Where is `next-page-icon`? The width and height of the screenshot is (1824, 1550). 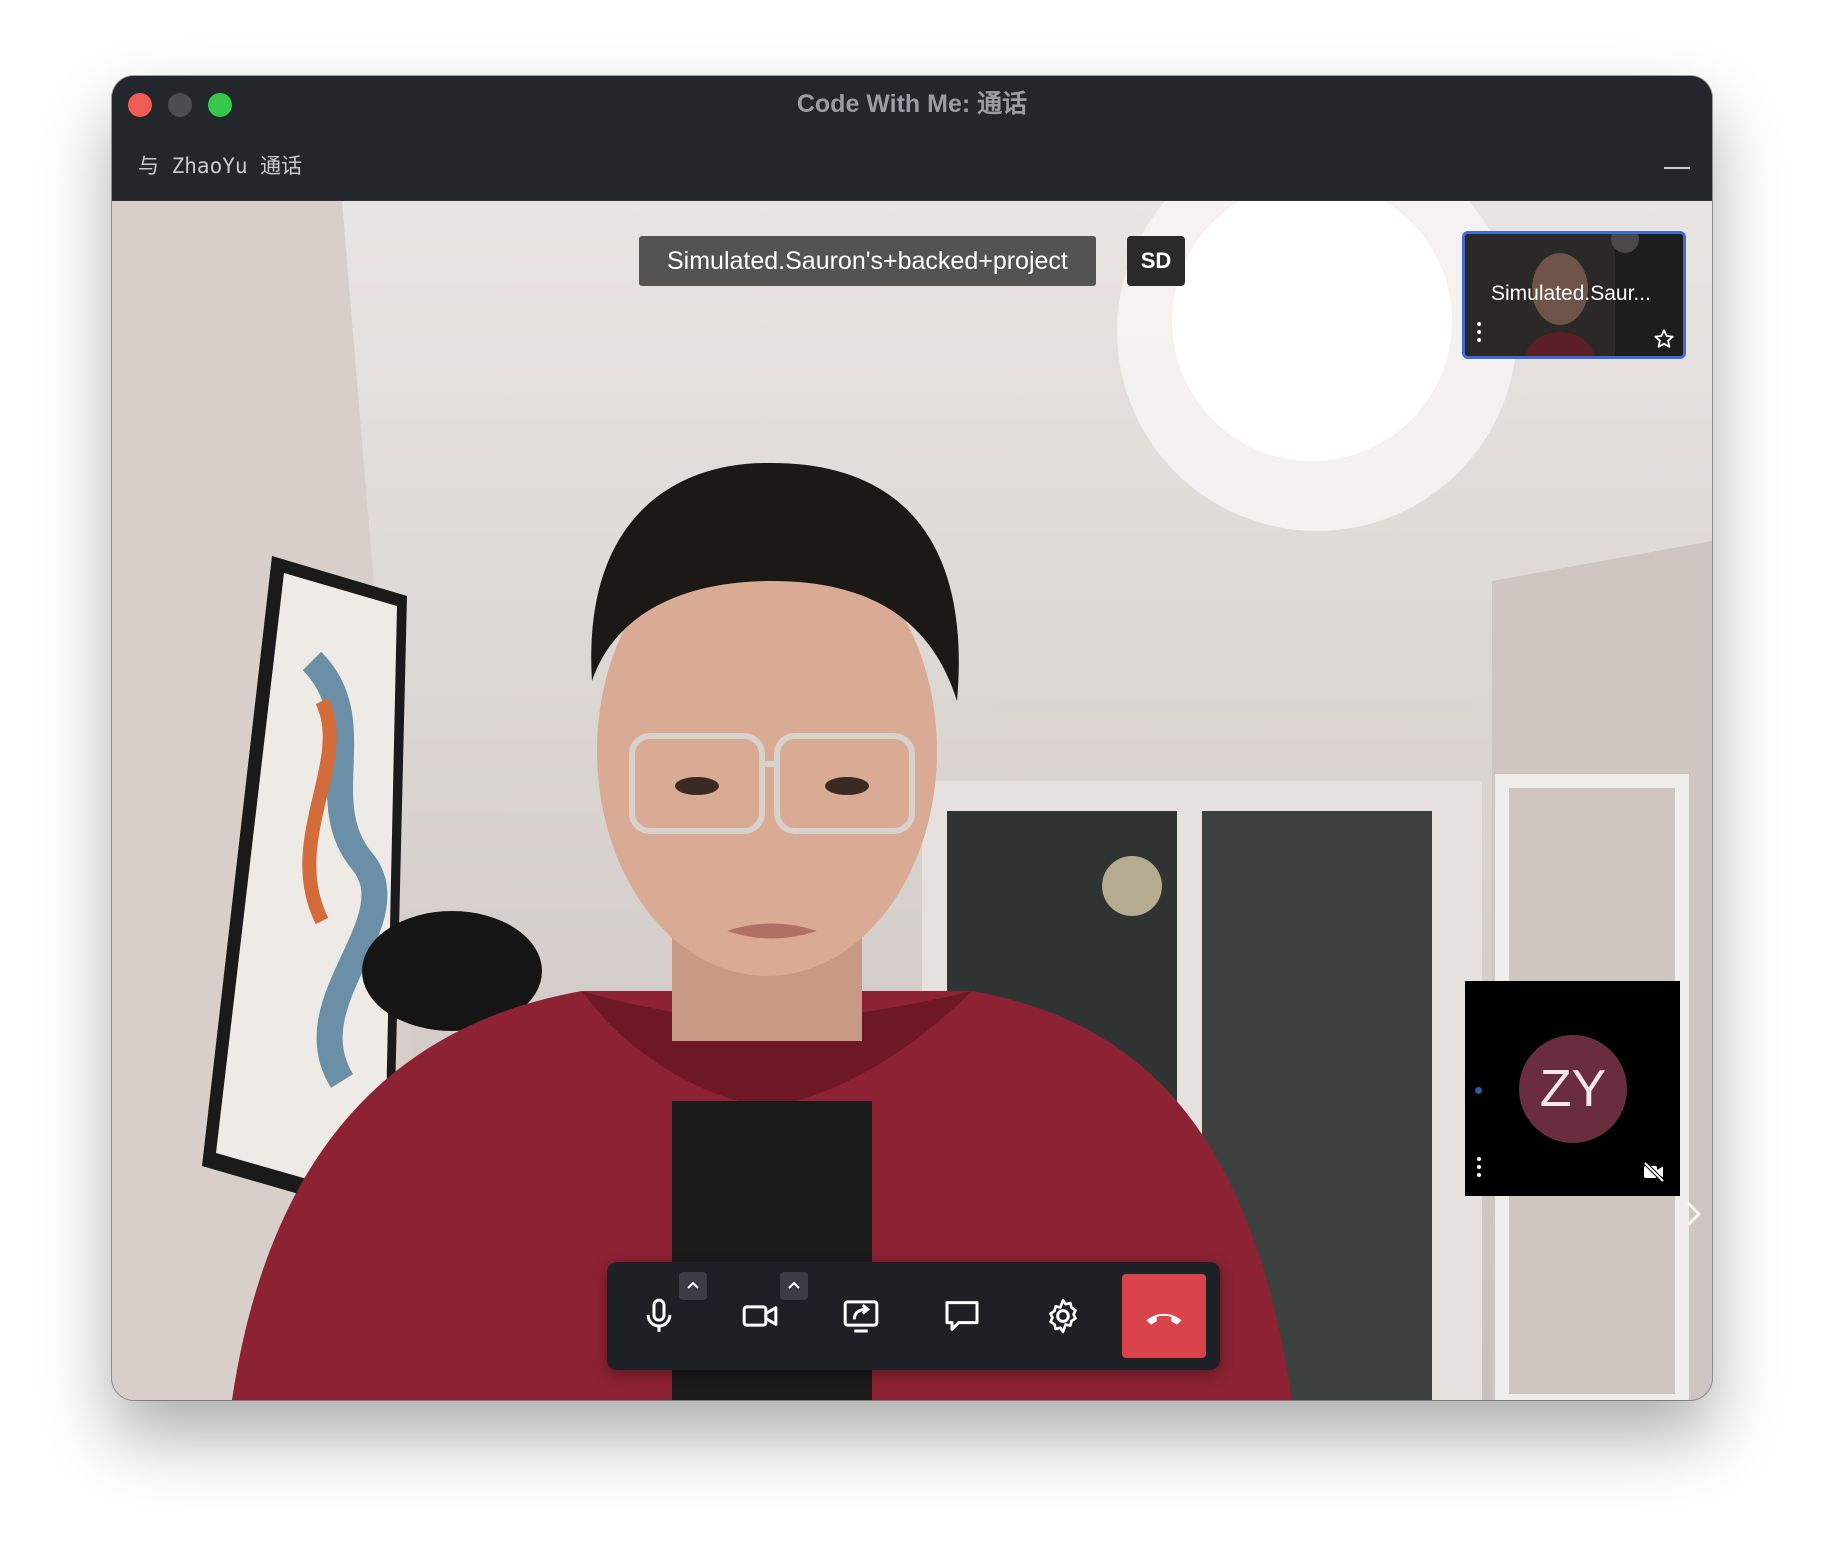 next-page-icon is located at coordinates (1694, 1214).